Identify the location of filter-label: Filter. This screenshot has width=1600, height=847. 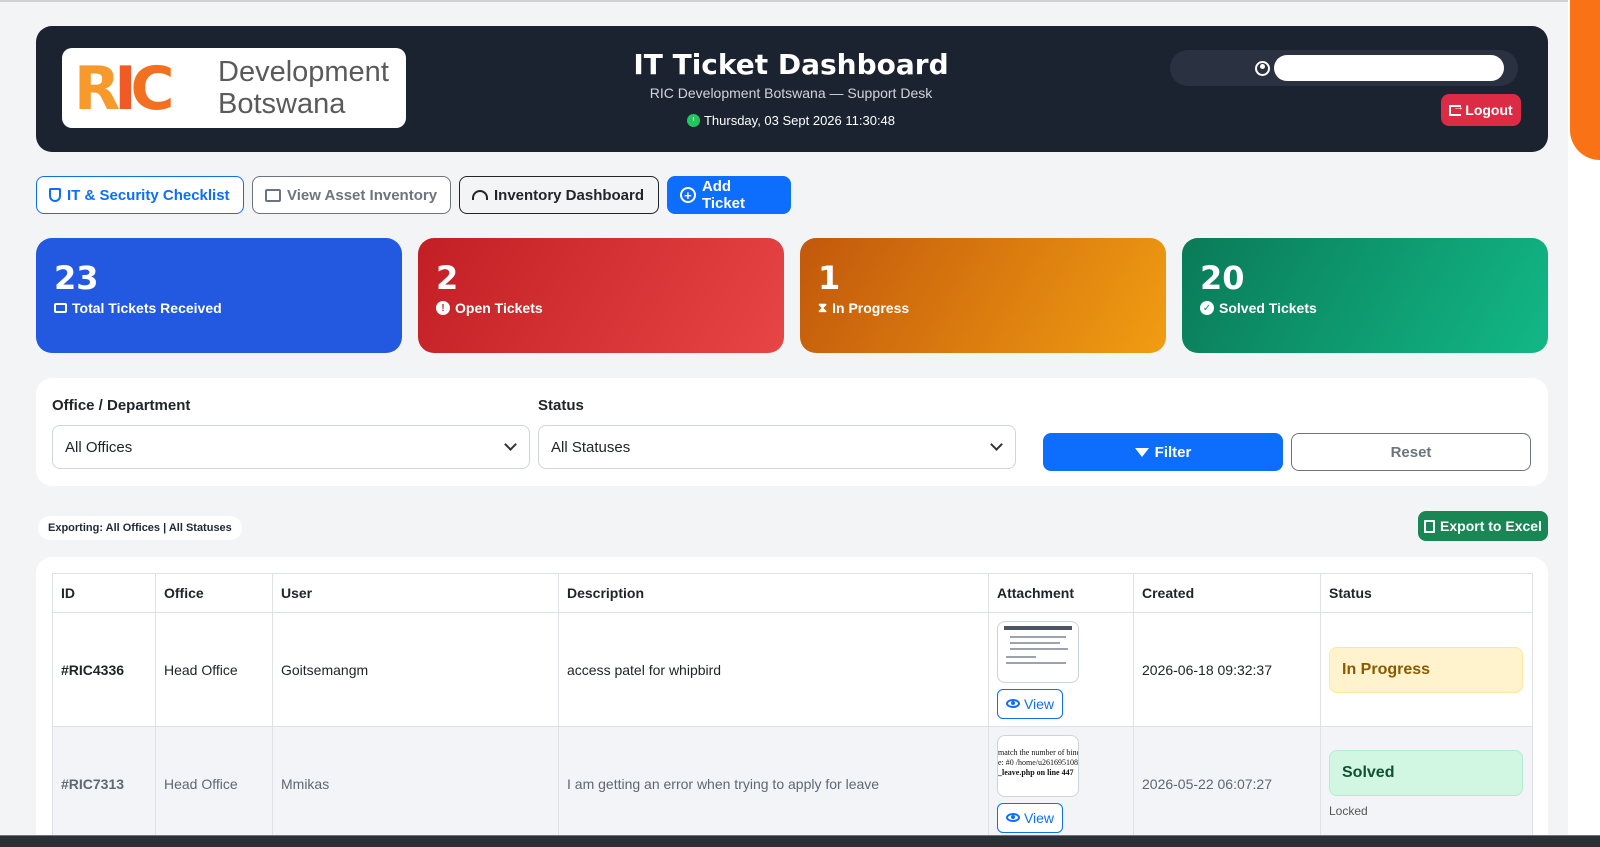
(1173, 452).